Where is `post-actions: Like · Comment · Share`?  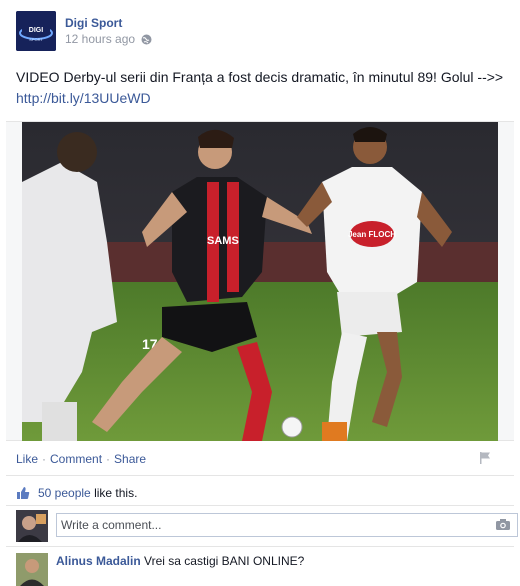 post-actions: Like · Comment · Share is located at coordinates (81, 459).